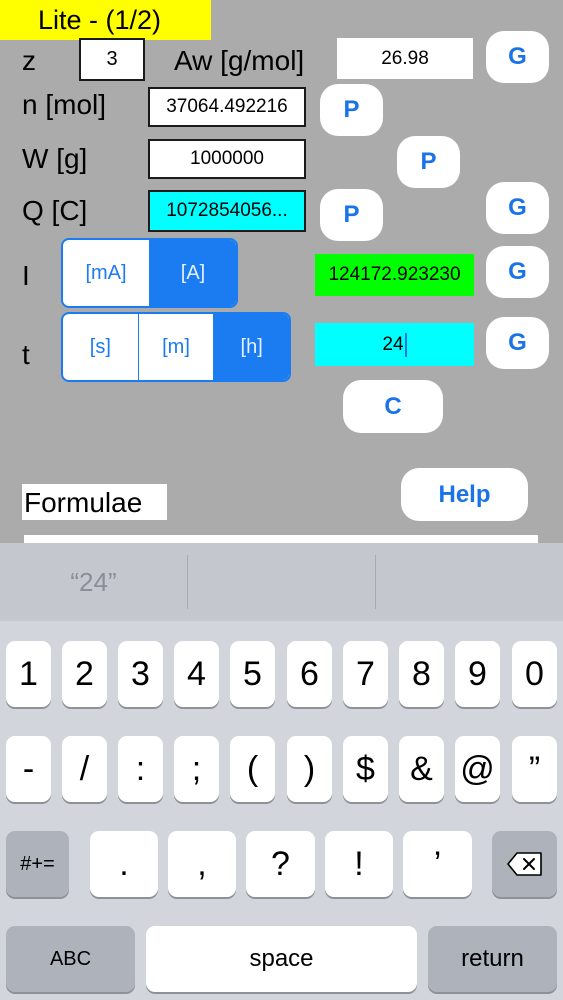  Describe the element at coordinates (464, 494) in the screenshot. I see `help-button: Help` at that location.